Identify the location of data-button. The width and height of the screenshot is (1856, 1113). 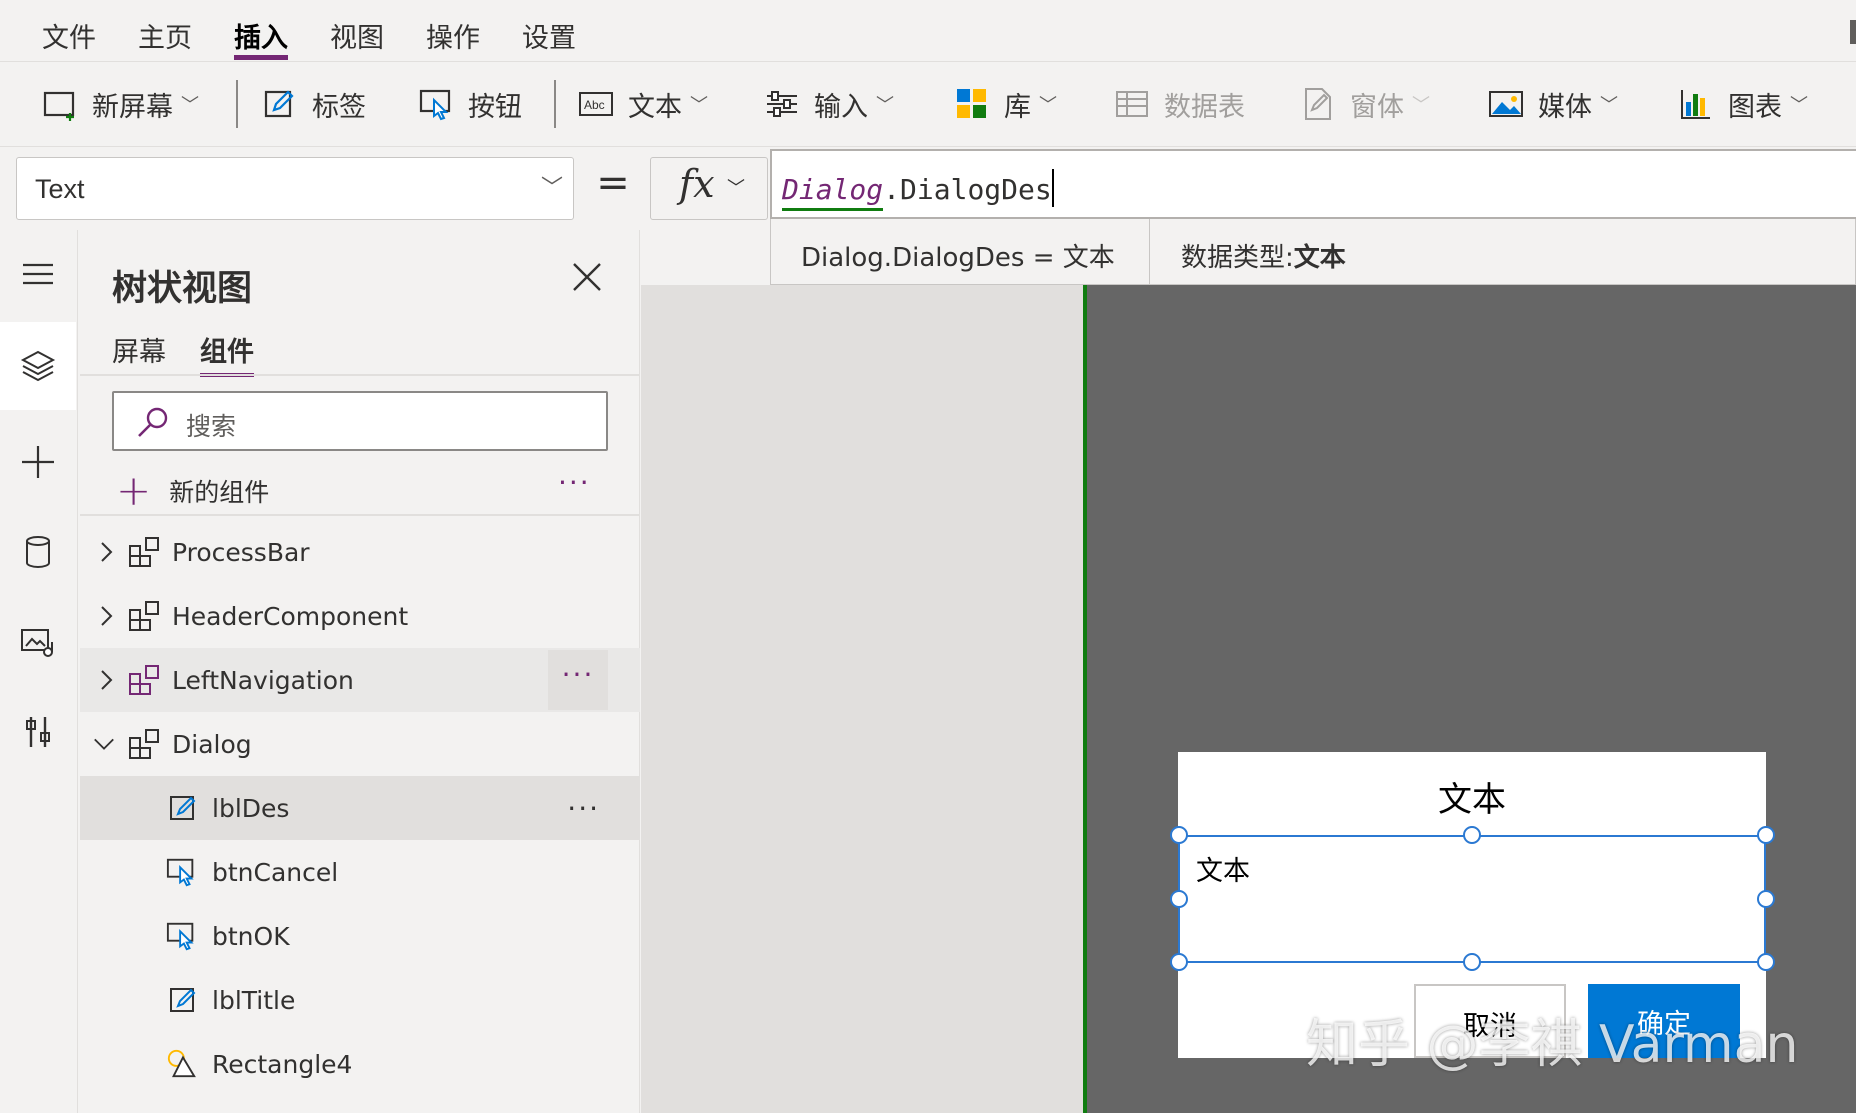
(38, 552).